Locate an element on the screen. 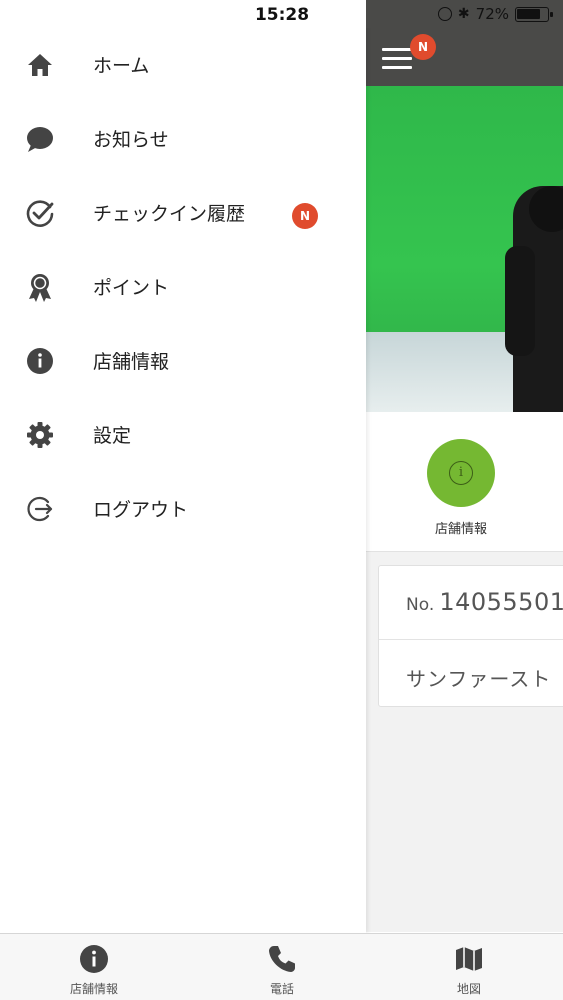  notification-badge: N is located at coordinates (423, 47).